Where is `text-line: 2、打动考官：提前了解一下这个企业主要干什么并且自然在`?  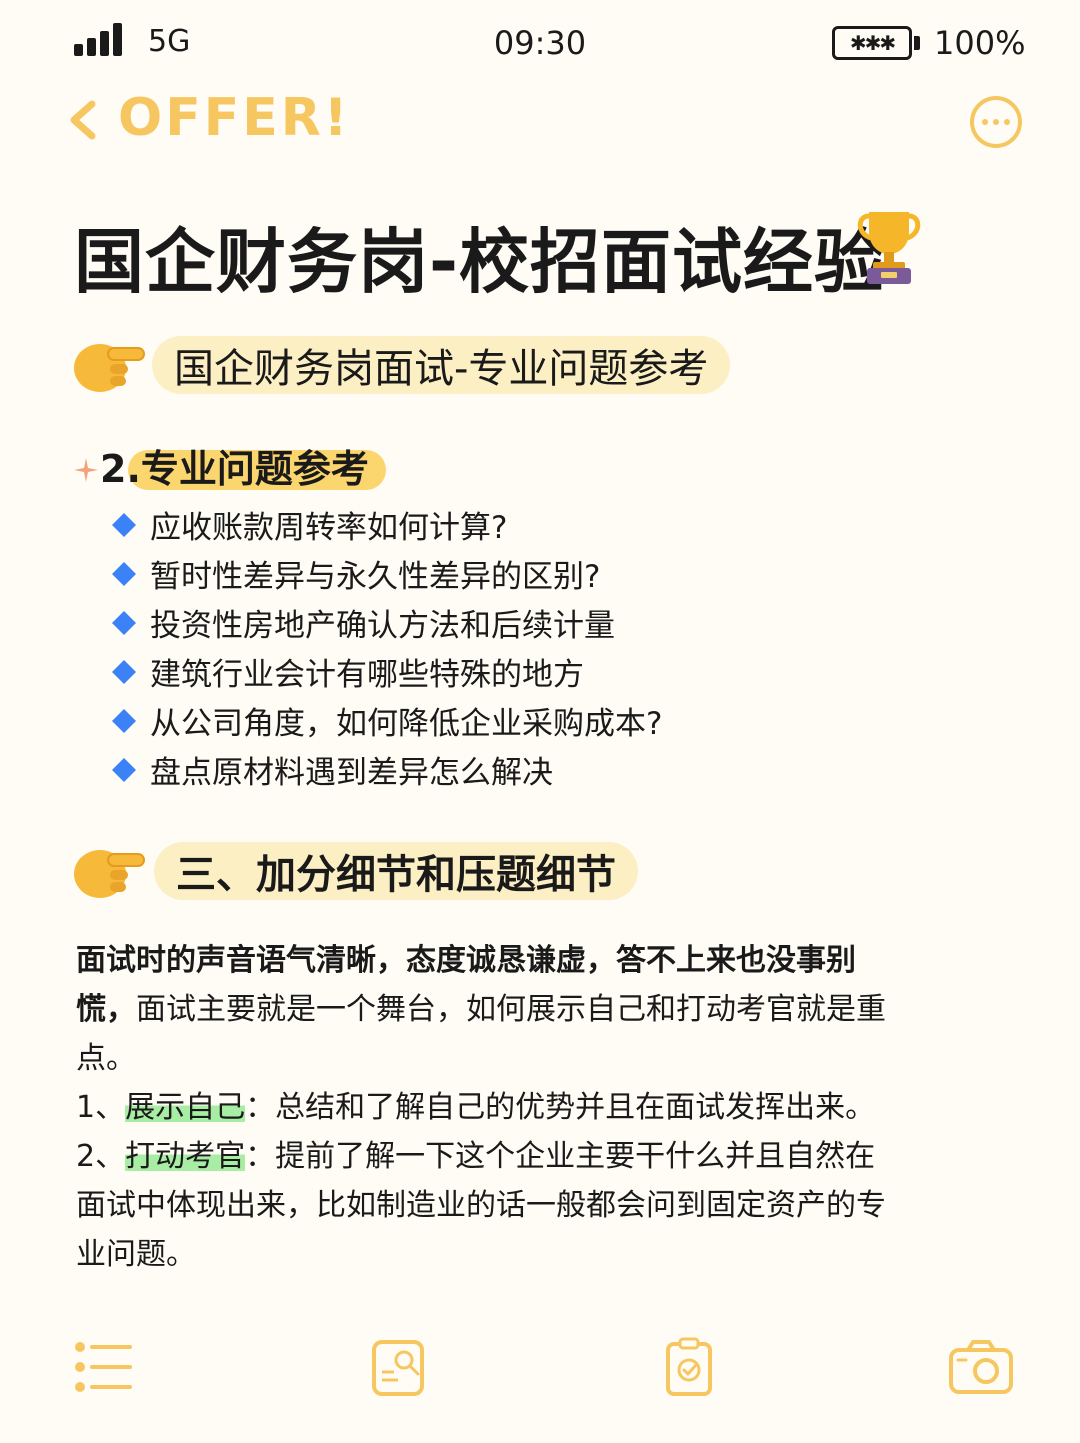
text-line: 2、打动考官：提前了解一下这个企业主要干什么并且自然在 is located at coordinates (521, 1156).